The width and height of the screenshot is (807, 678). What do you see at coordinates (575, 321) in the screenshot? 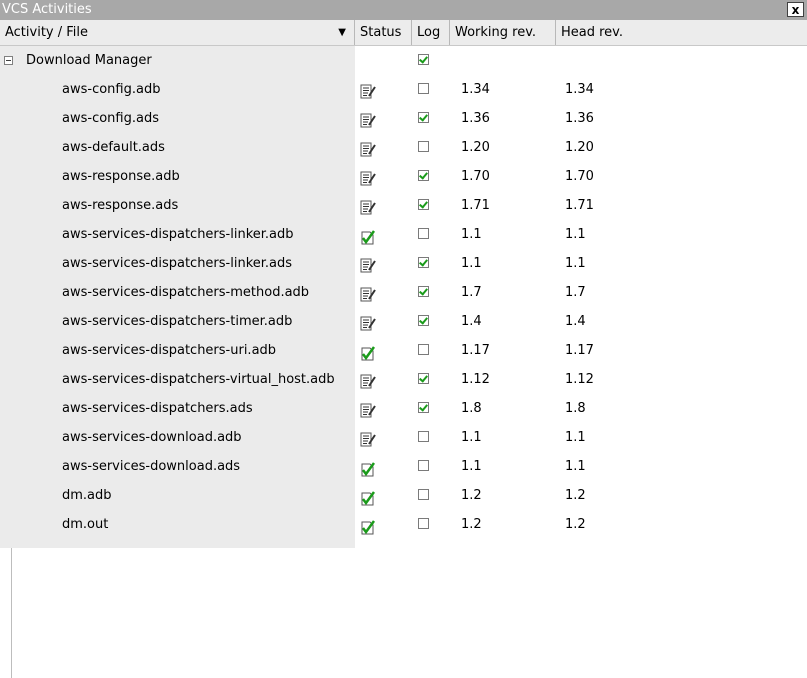
I see `head-rev: 1.4` at bounding box center [575, 321].